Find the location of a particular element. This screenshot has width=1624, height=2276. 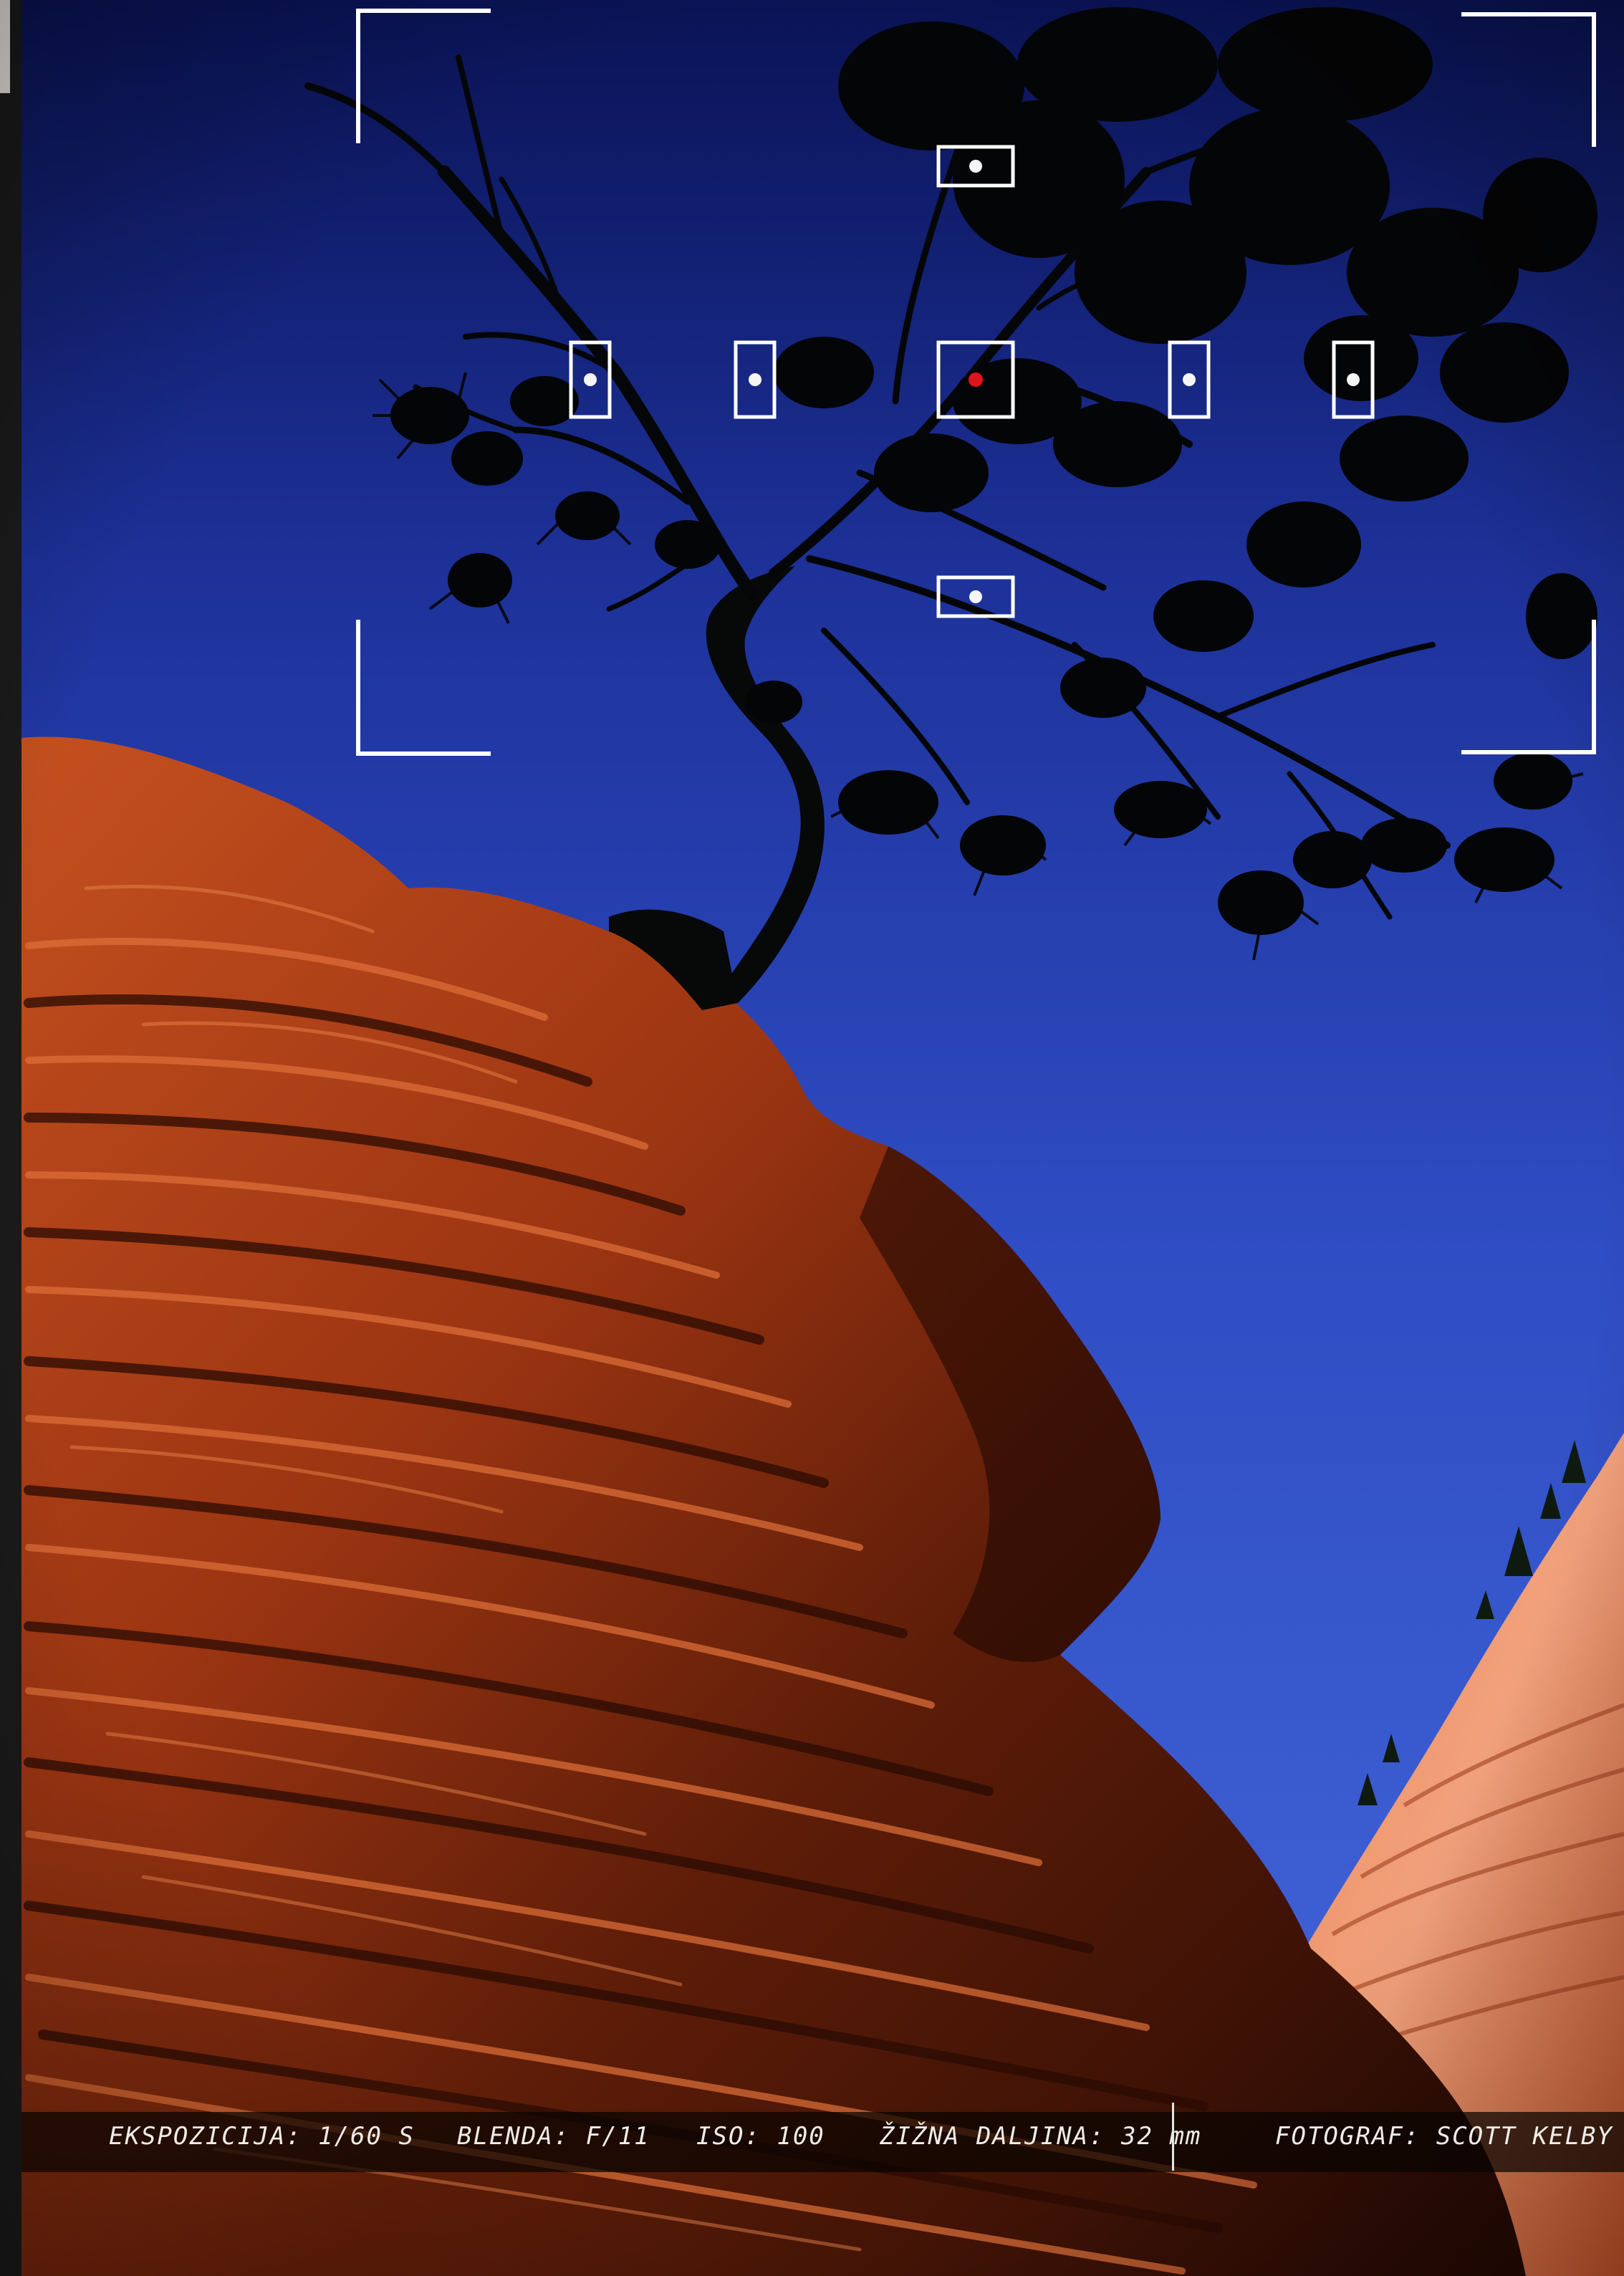

frame-corner-bottom-right is located at coordinates (1528, 687).